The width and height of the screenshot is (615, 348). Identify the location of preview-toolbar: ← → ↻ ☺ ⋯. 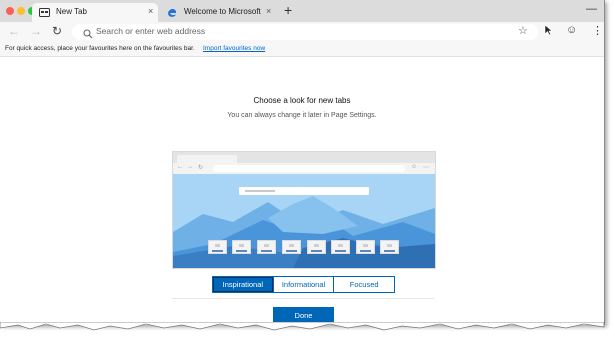
(304, 168).